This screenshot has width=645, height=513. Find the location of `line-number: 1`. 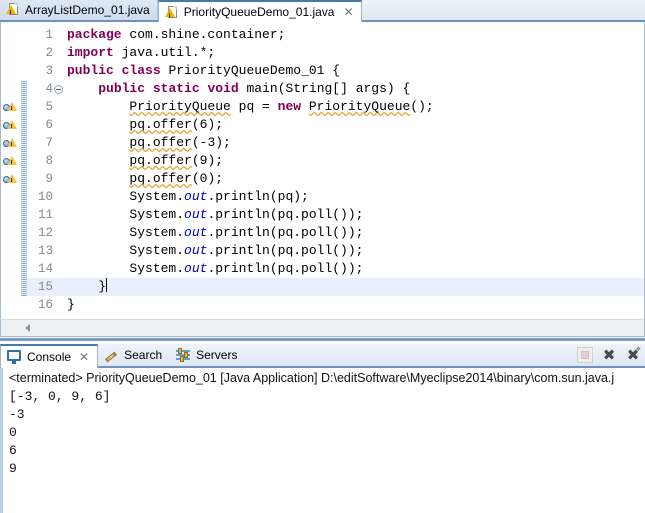

line-number: 1 is located at coordinates (49, 35).